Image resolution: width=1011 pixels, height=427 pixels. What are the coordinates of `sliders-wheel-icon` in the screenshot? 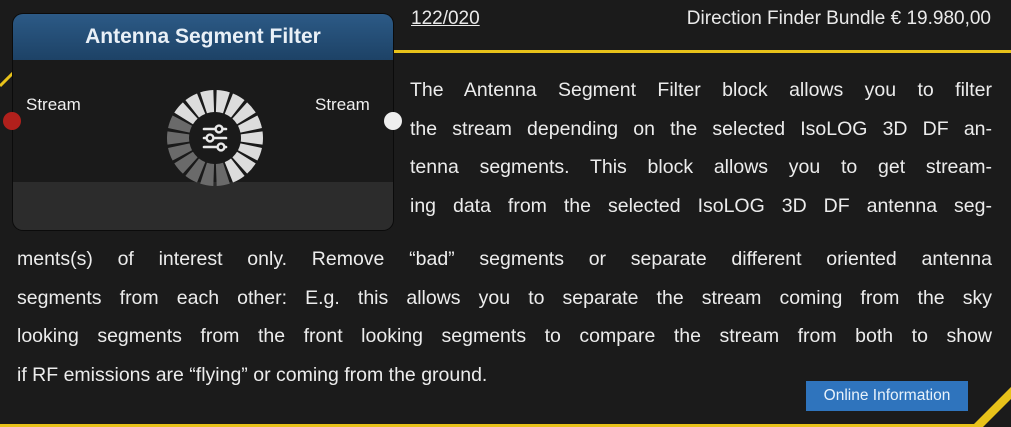 It's located at (215, 138).